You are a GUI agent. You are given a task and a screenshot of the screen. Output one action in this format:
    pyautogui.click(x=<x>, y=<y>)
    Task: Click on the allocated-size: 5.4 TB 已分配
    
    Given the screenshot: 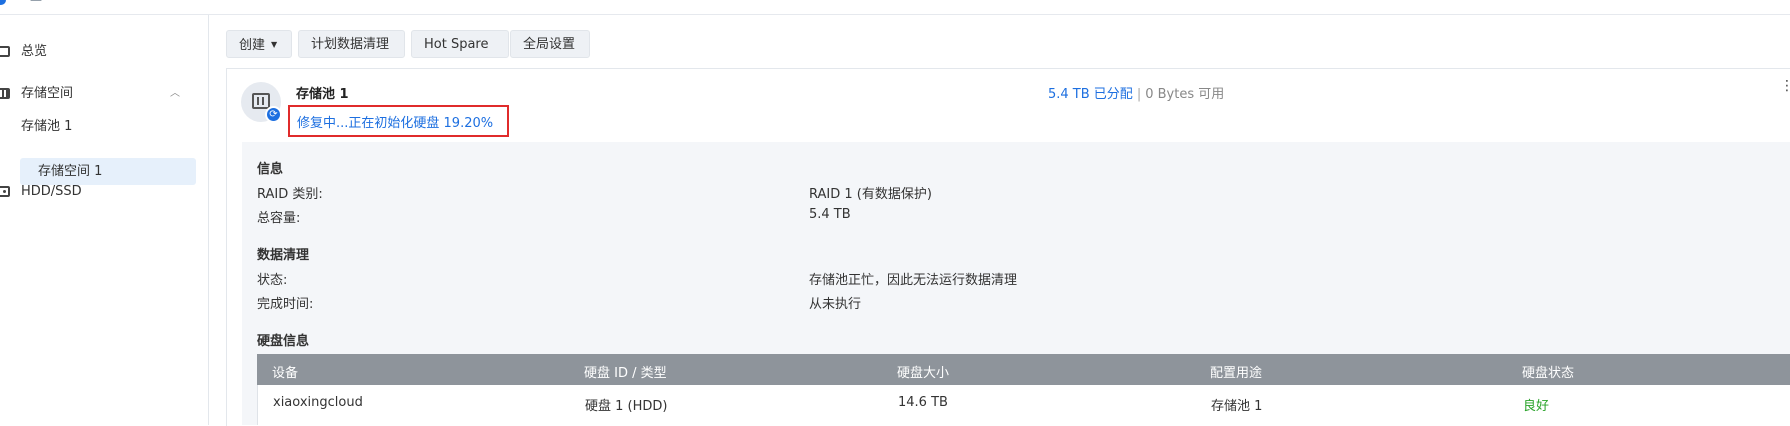 What is the action you would take?
    pyautogui.click(x=1090, y=94)
    